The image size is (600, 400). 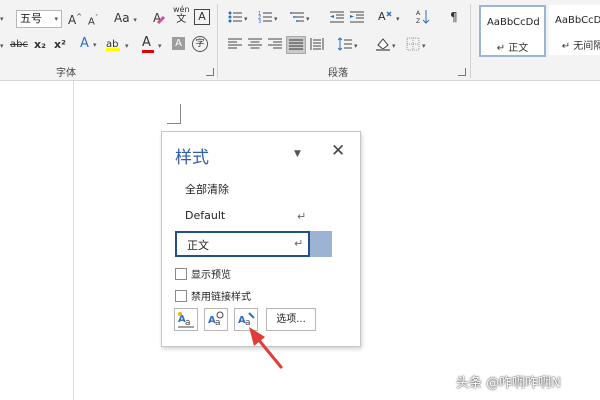 What do you see at coordinates (508, 383) in the screenshot?
I see `watermark-text: 头条 @咋啊咋啊N` at bounding box center [508, 383].